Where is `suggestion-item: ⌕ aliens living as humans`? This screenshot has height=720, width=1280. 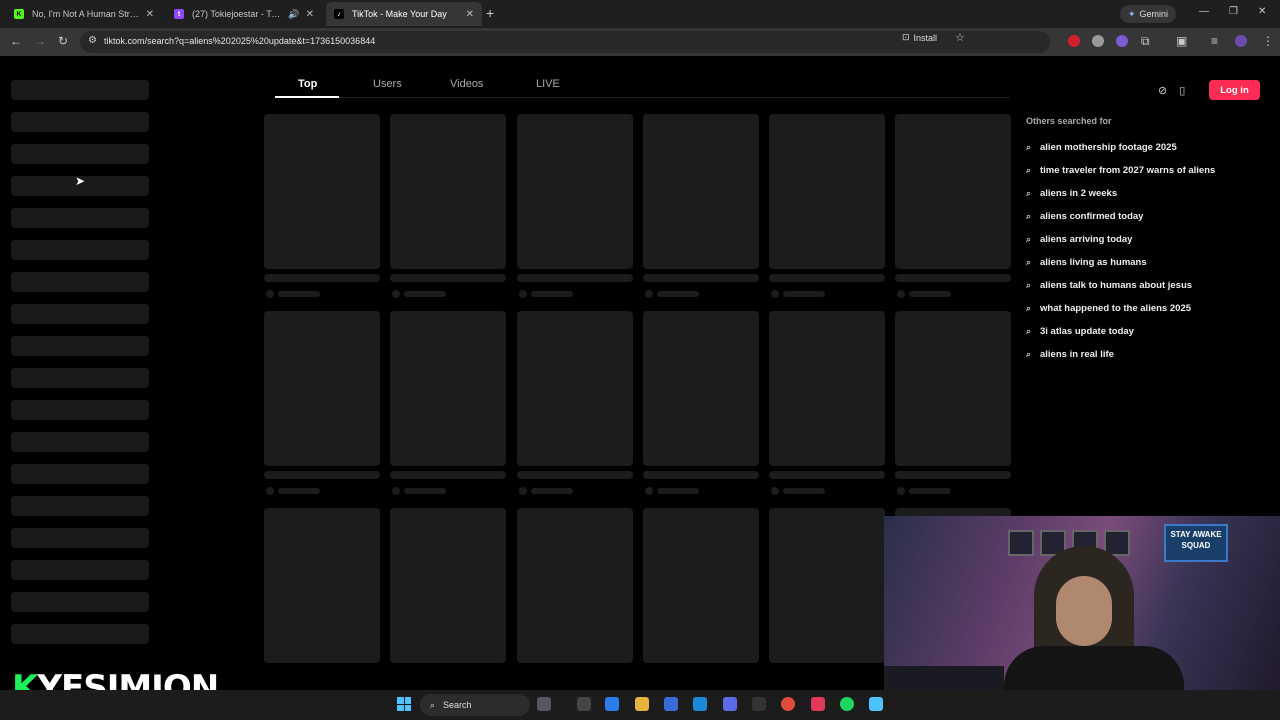 suggestion-item: ⌕ aliens living as humans is located at coordinates (1151, 262).